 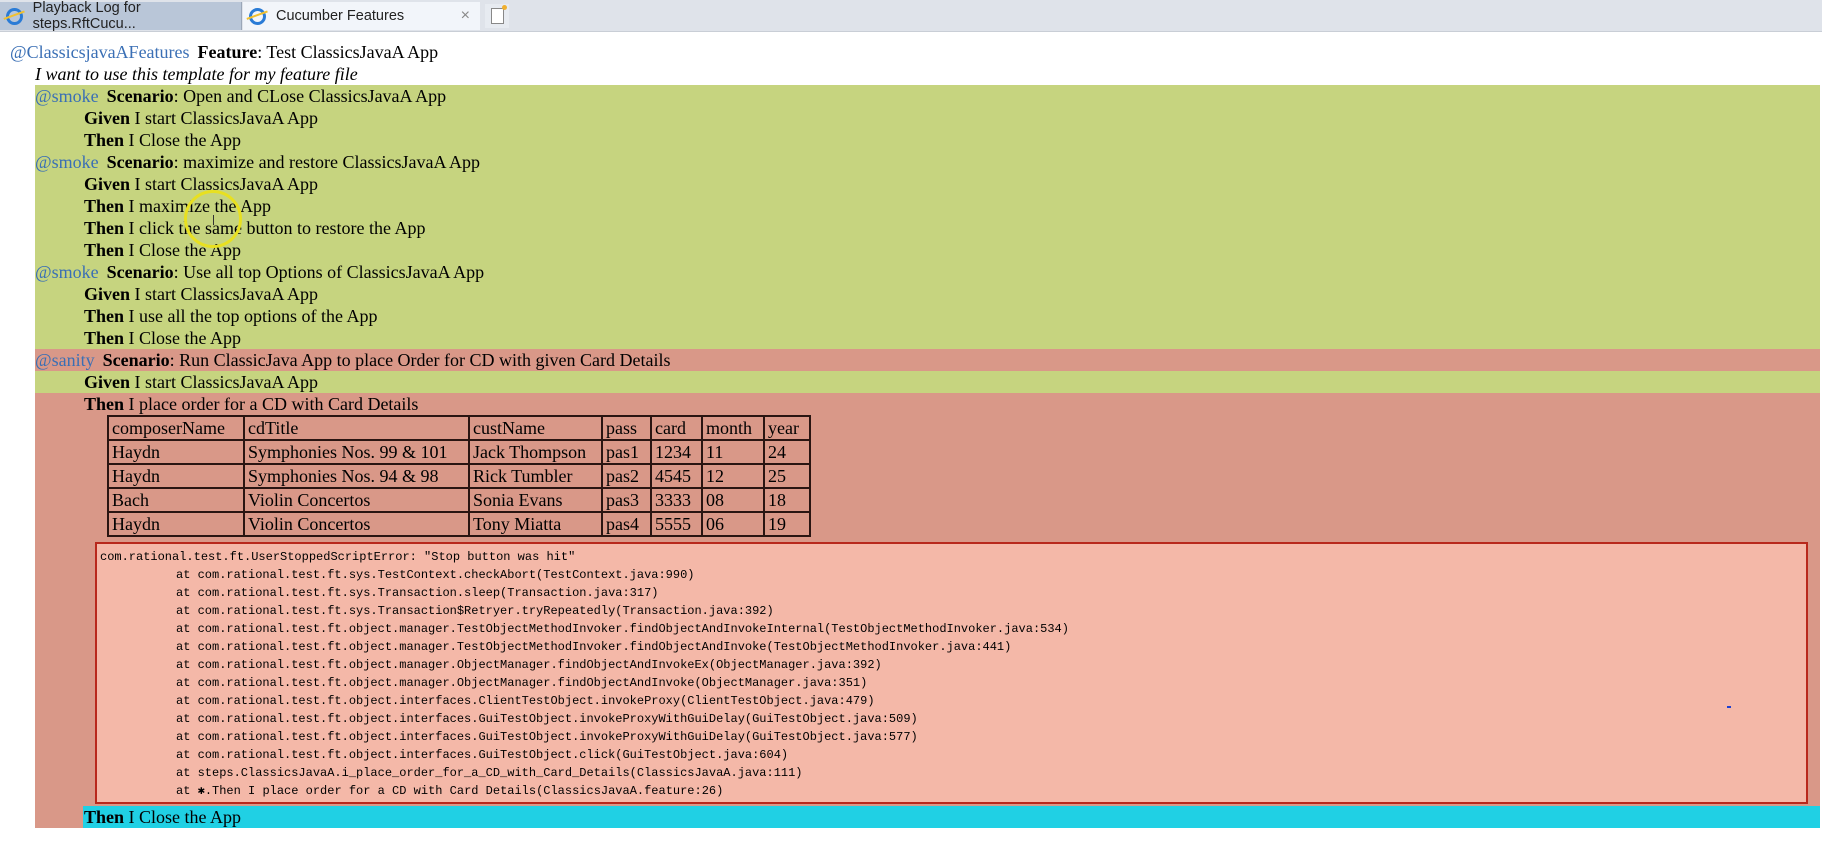 I want to click on tab-cucumber-features: Cucumber Features ×, so click(x=361, y=16).